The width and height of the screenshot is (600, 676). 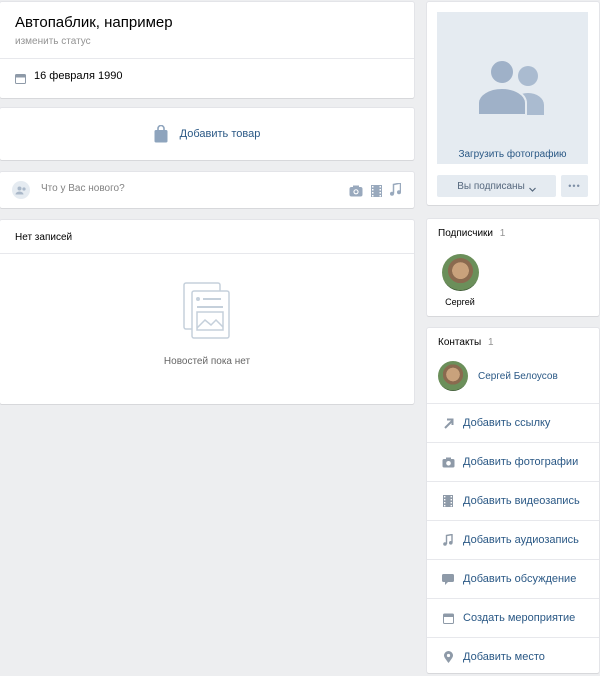 I want to click on add-link-label: Добавить ссылку, so click(x=507, y=423).